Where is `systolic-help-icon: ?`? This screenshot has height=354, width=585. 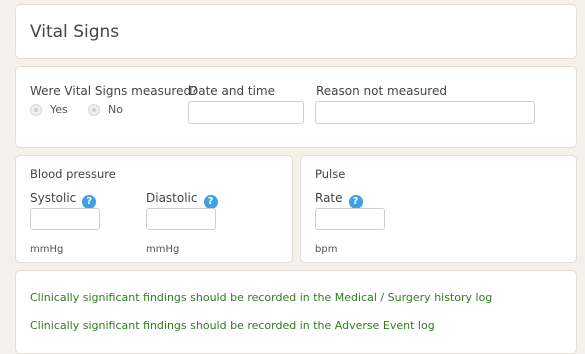
systolic-help-icon: ? is located at coordinates (89, 202).